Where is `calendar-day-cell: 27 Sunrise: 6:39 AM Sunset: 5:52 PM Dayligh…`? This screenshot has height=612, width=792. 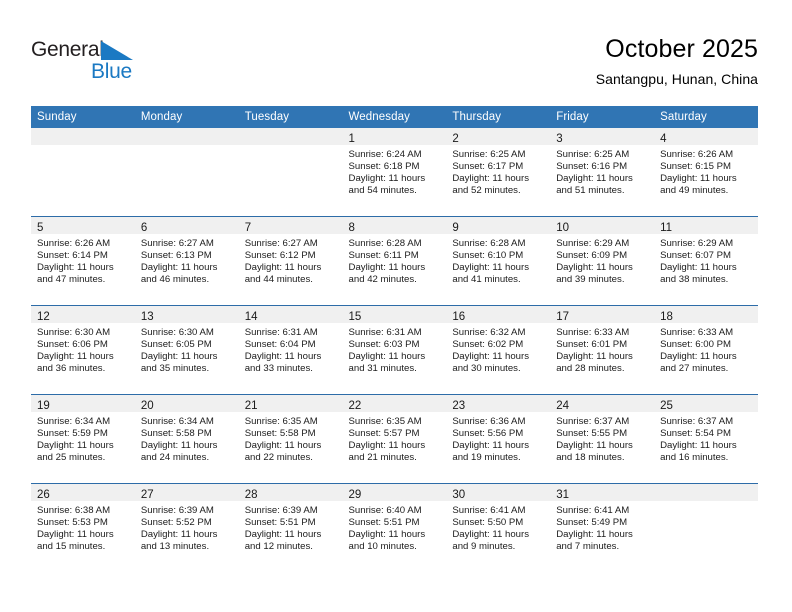
calendar-day-cell: 27 Sunrise: 6:39 AM Sunset: 5:52 PM Dayligh… is located at coordinates (186, 527).